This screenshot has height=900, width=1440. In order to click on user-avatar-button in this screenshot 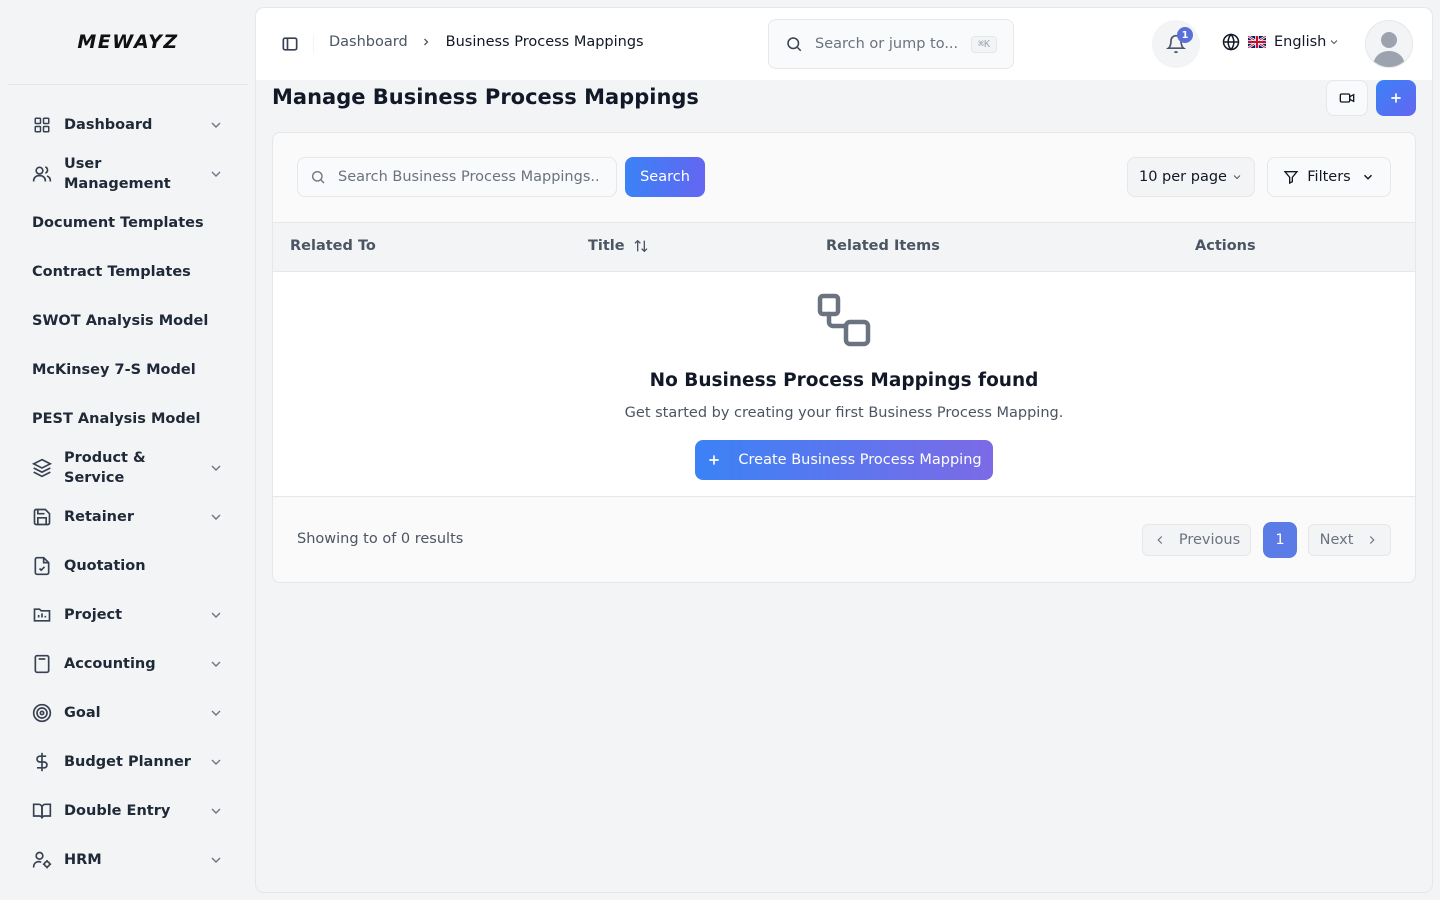, I will do `click(1389, 44)`.